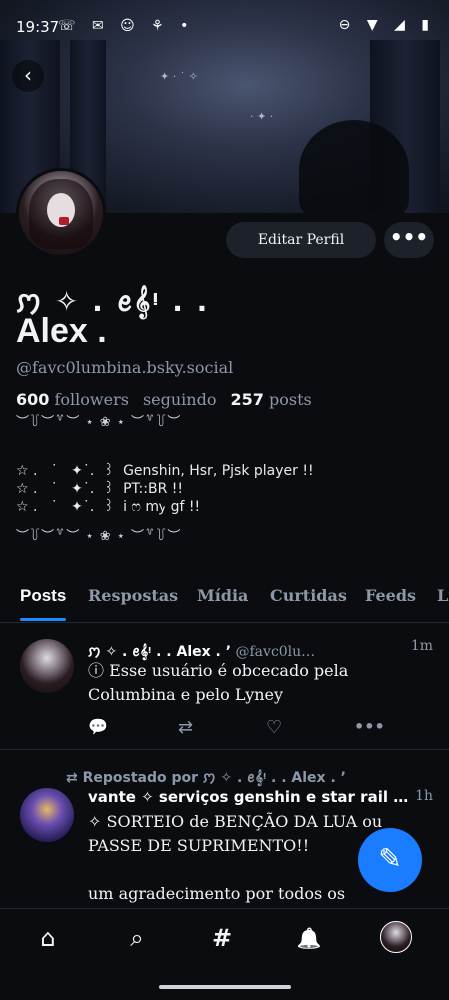  Describe the element at coordinates (38, 27) in the screenshot. I see `status-time: 19:37` at that location.